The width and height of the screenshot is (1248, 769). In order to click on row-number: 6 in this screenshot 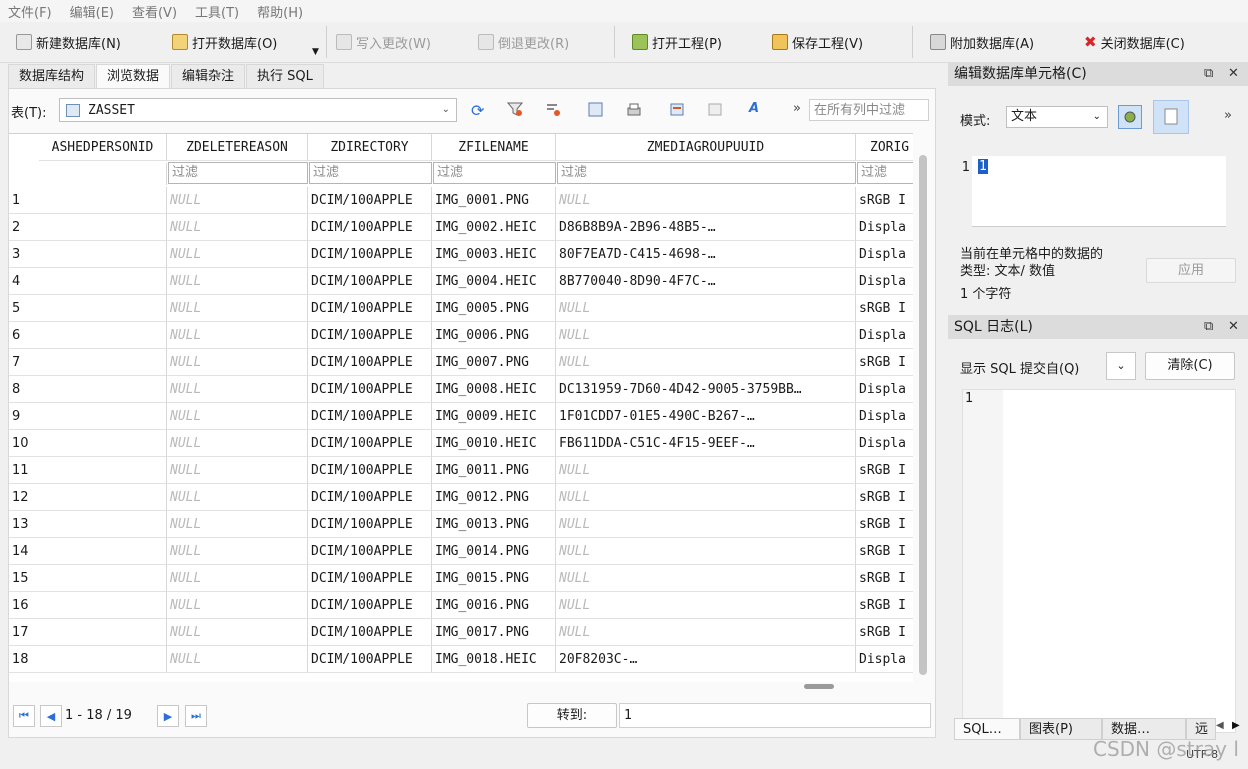, I will do `click(24, 335)`.